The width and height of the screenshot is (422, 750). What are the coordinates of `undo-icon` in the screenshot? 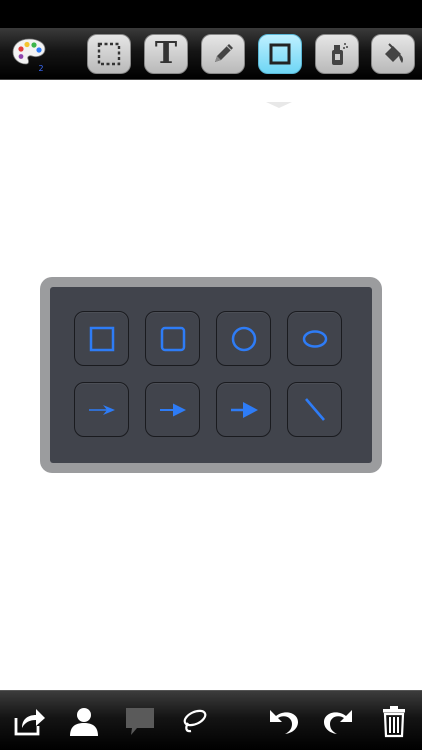 It's located at (284, 722).